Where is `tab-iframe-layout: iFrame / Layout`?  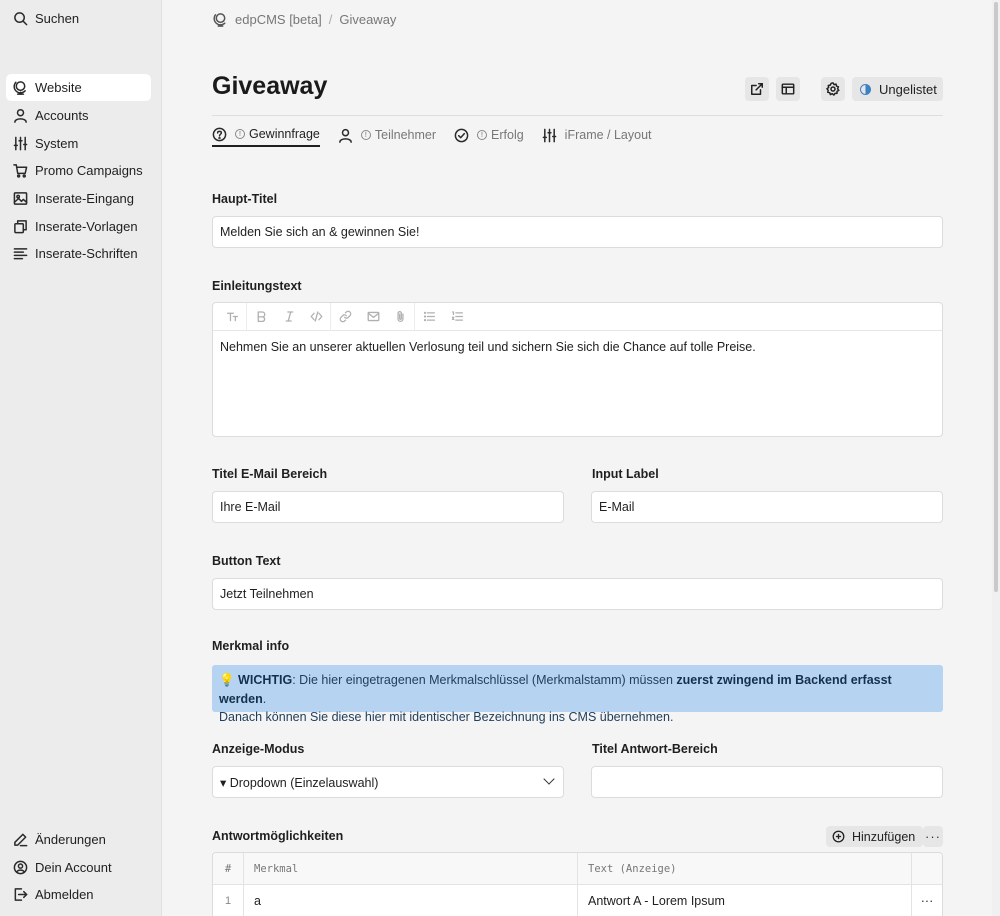 tab-iframe-layout: iFrame / Layout is located at coordinates (597, 135).